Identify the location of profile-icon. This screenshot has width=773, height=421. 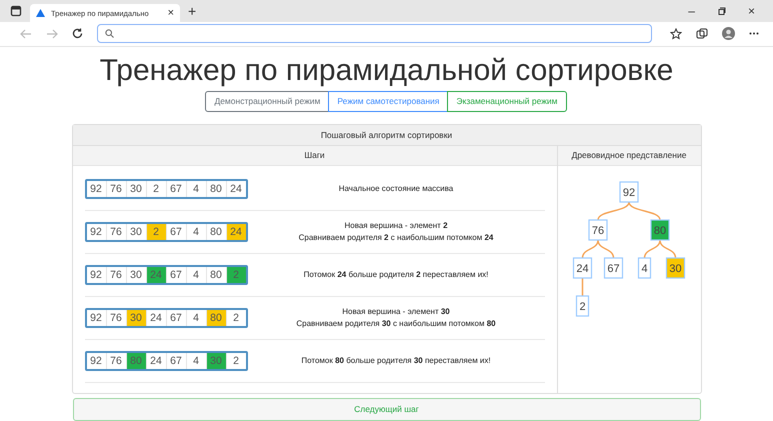
(728, 33).